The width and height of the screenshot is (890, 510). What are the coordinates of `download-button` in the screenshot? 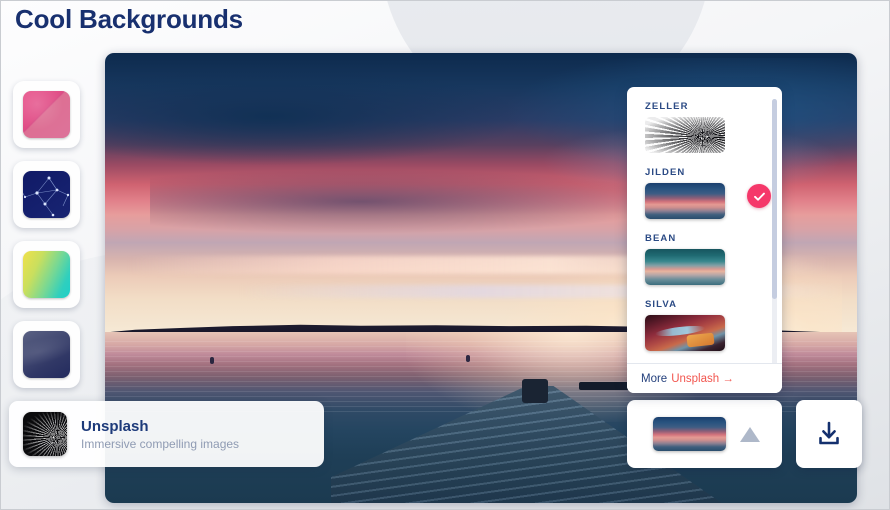 It's located at (829, 434).